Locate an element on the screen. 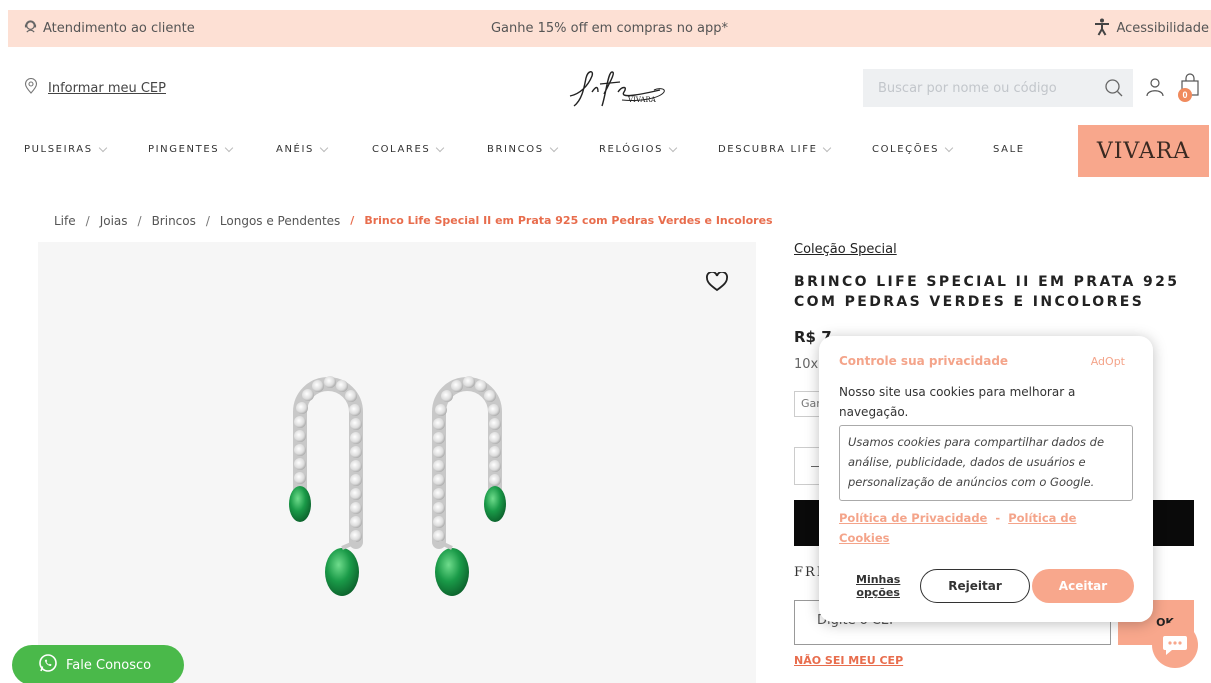  nav-item-label: ANÉIS is located at coordinates (295, 149).